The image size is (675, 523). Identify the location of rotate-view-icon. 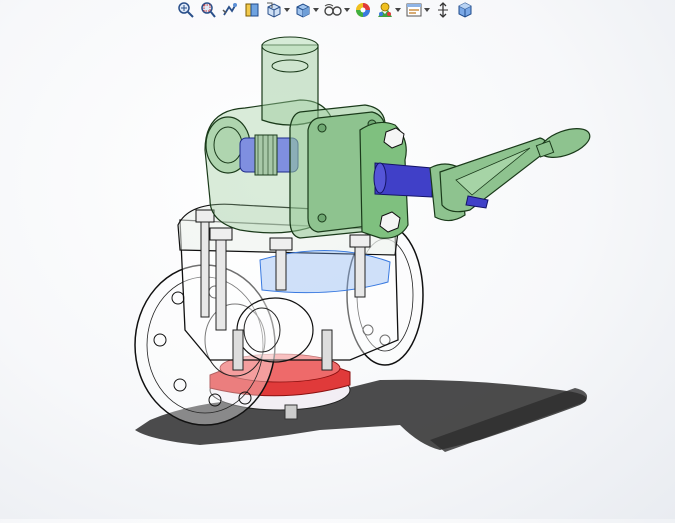
(443, 10).